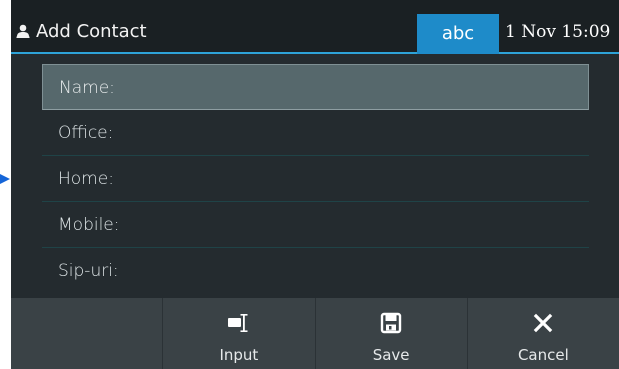 This screenshot has height=369, width=619. I want to click on field-name: Name:, so click(315, 87).